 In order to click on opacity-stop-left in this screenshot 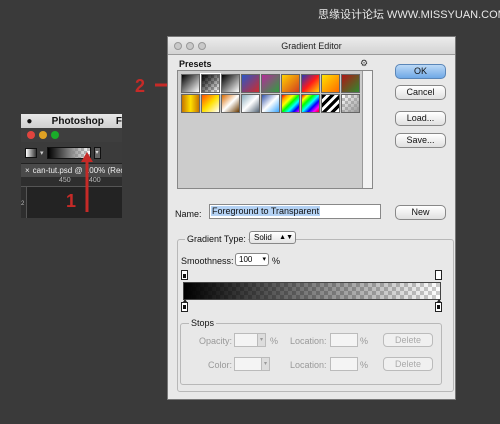, I will do `click(184, 275)`.